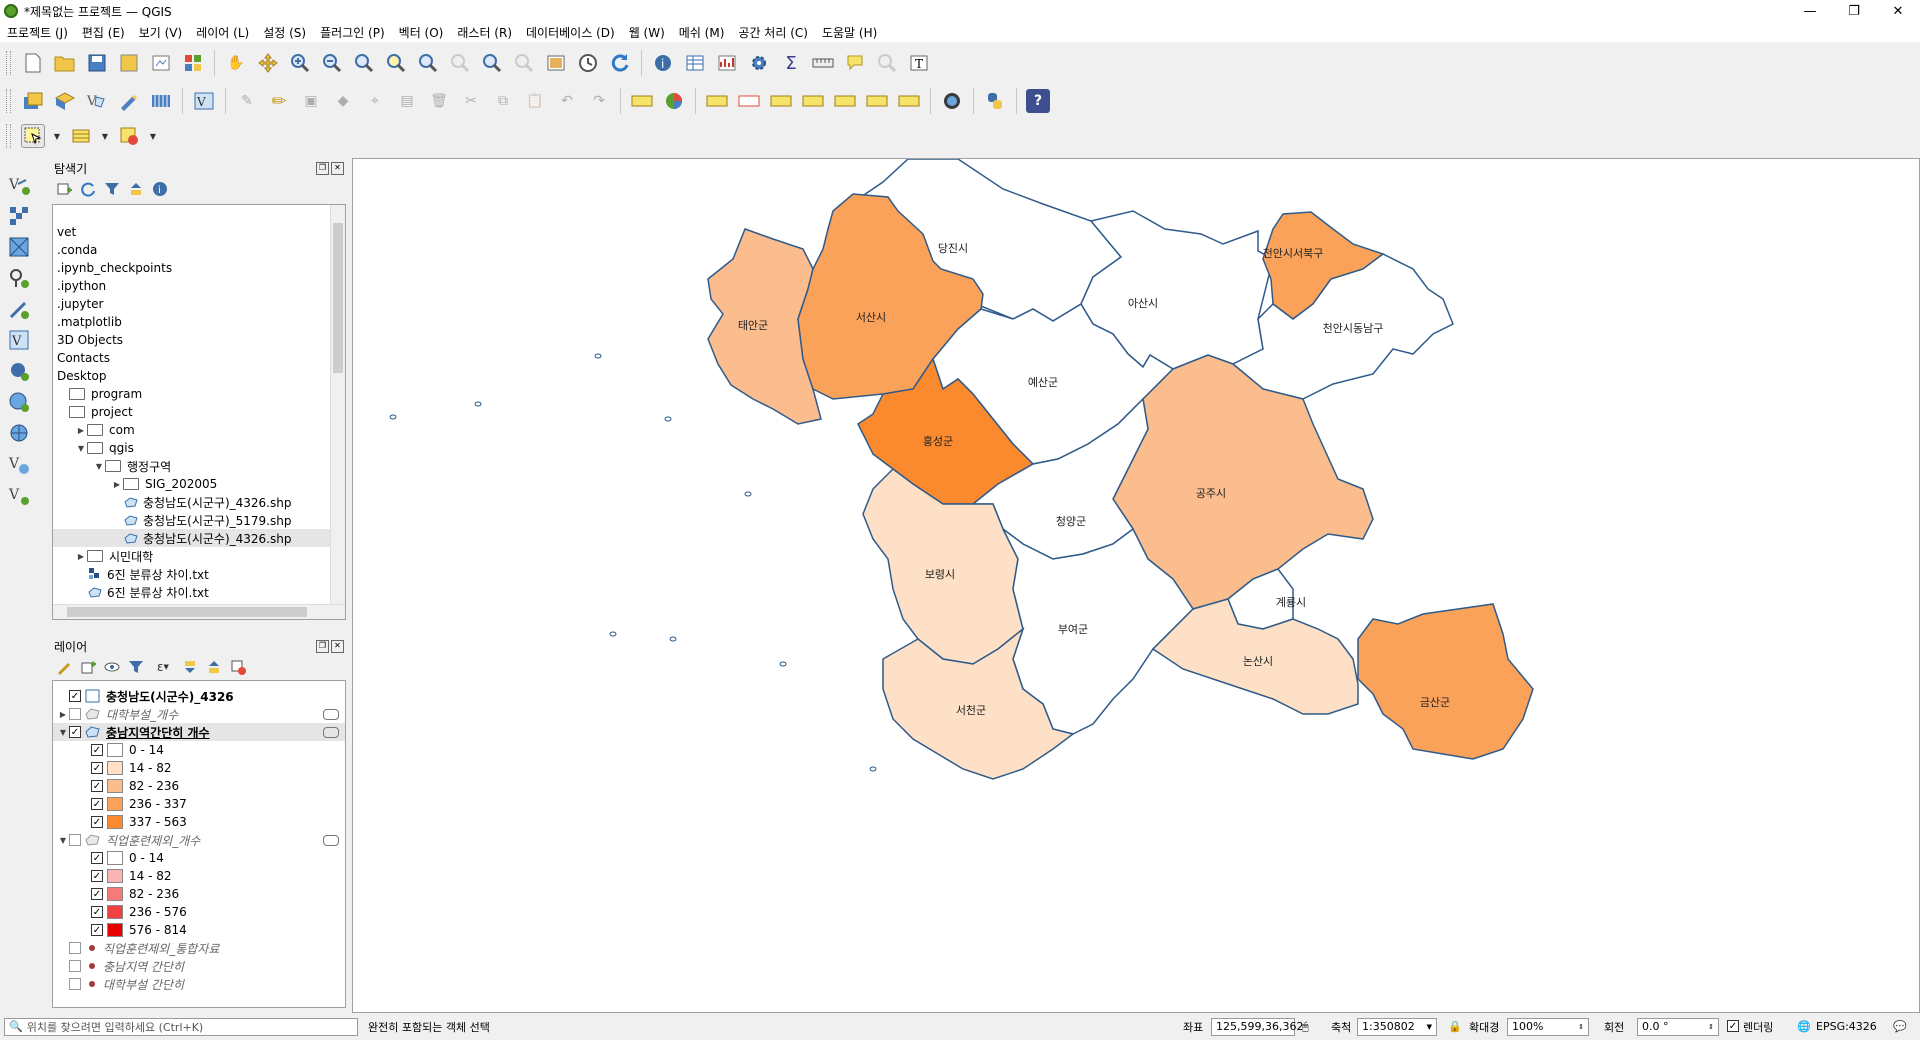 The width and height of the screenshot is (1920, 1040). Describe the element at coordinates (238, 667) in the screenshot. I see `remove-layer-icon` at that location.